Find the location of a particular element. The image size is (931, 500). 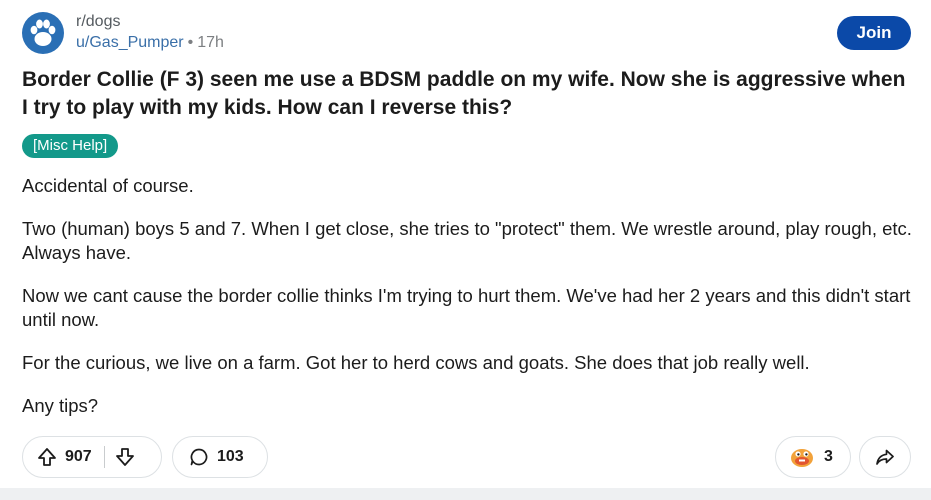

vote-score: 907 is located at coordinates (78, 456).